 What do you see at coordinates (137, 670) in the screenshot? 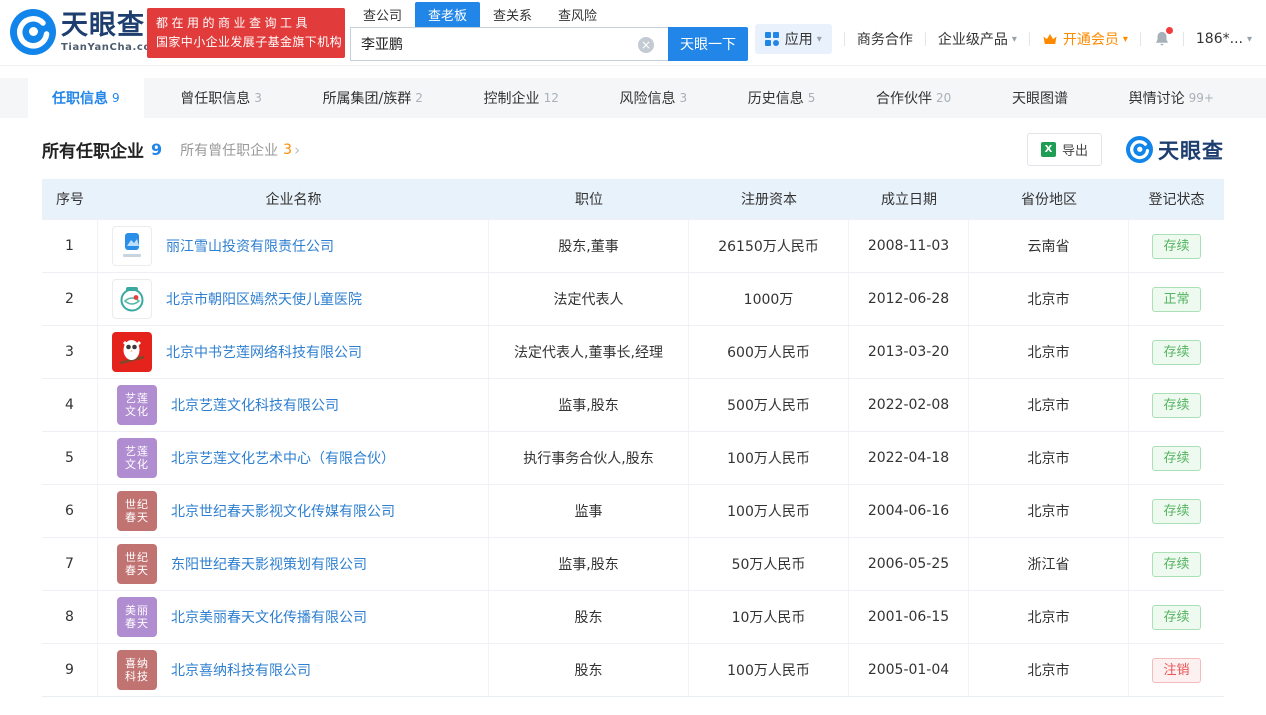
I see `company-logo-text: 喜纳 科技` at bounding box center [137, 670].